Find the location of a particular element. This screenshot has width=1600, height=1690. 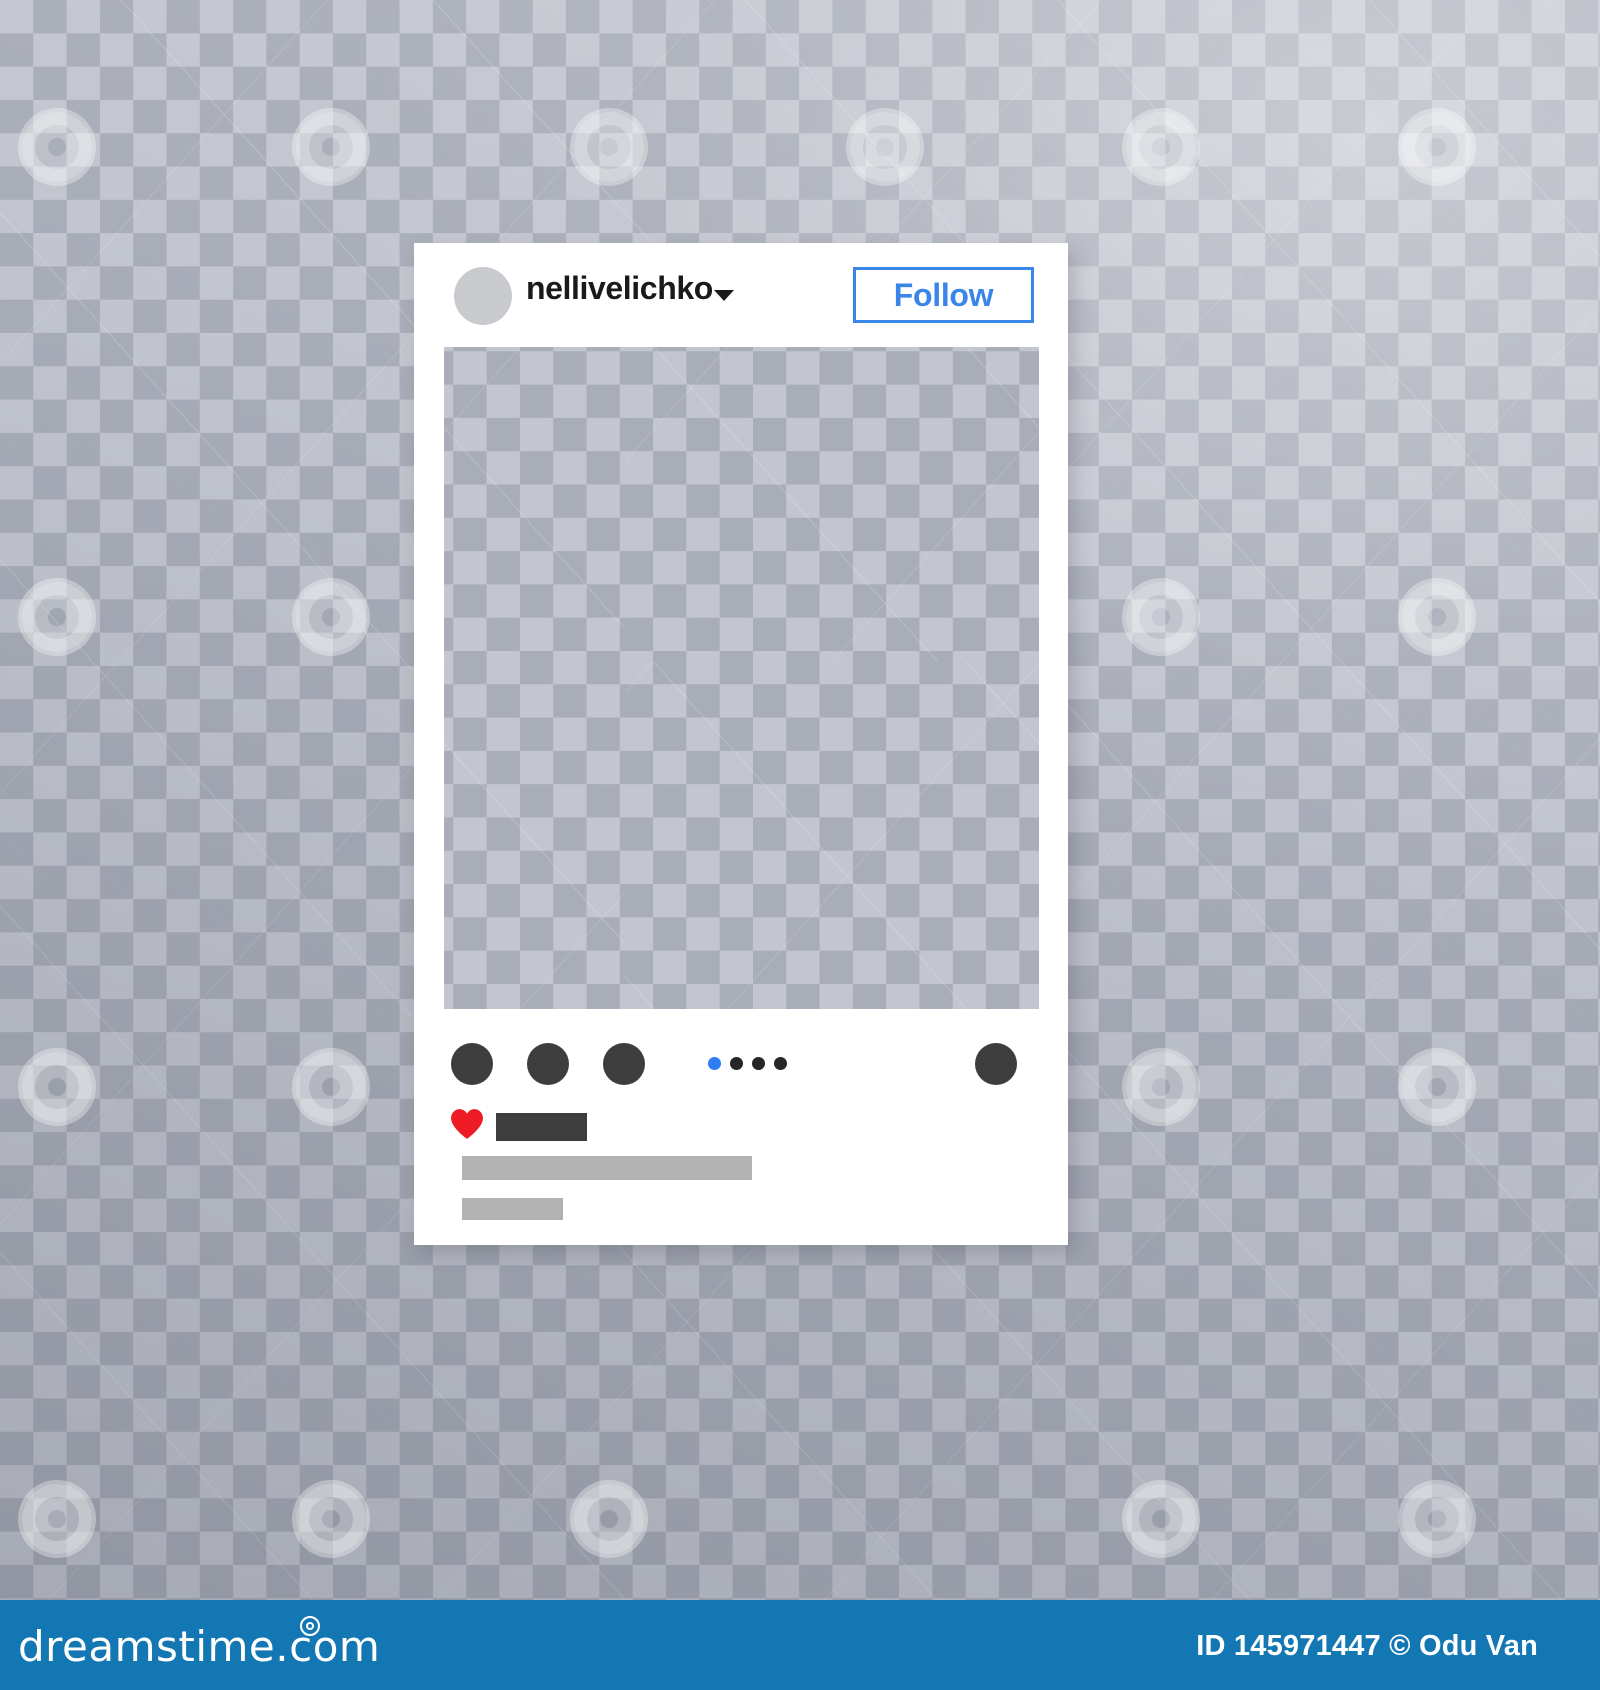

follow-button: Follow is located at coordinates (943, 295).